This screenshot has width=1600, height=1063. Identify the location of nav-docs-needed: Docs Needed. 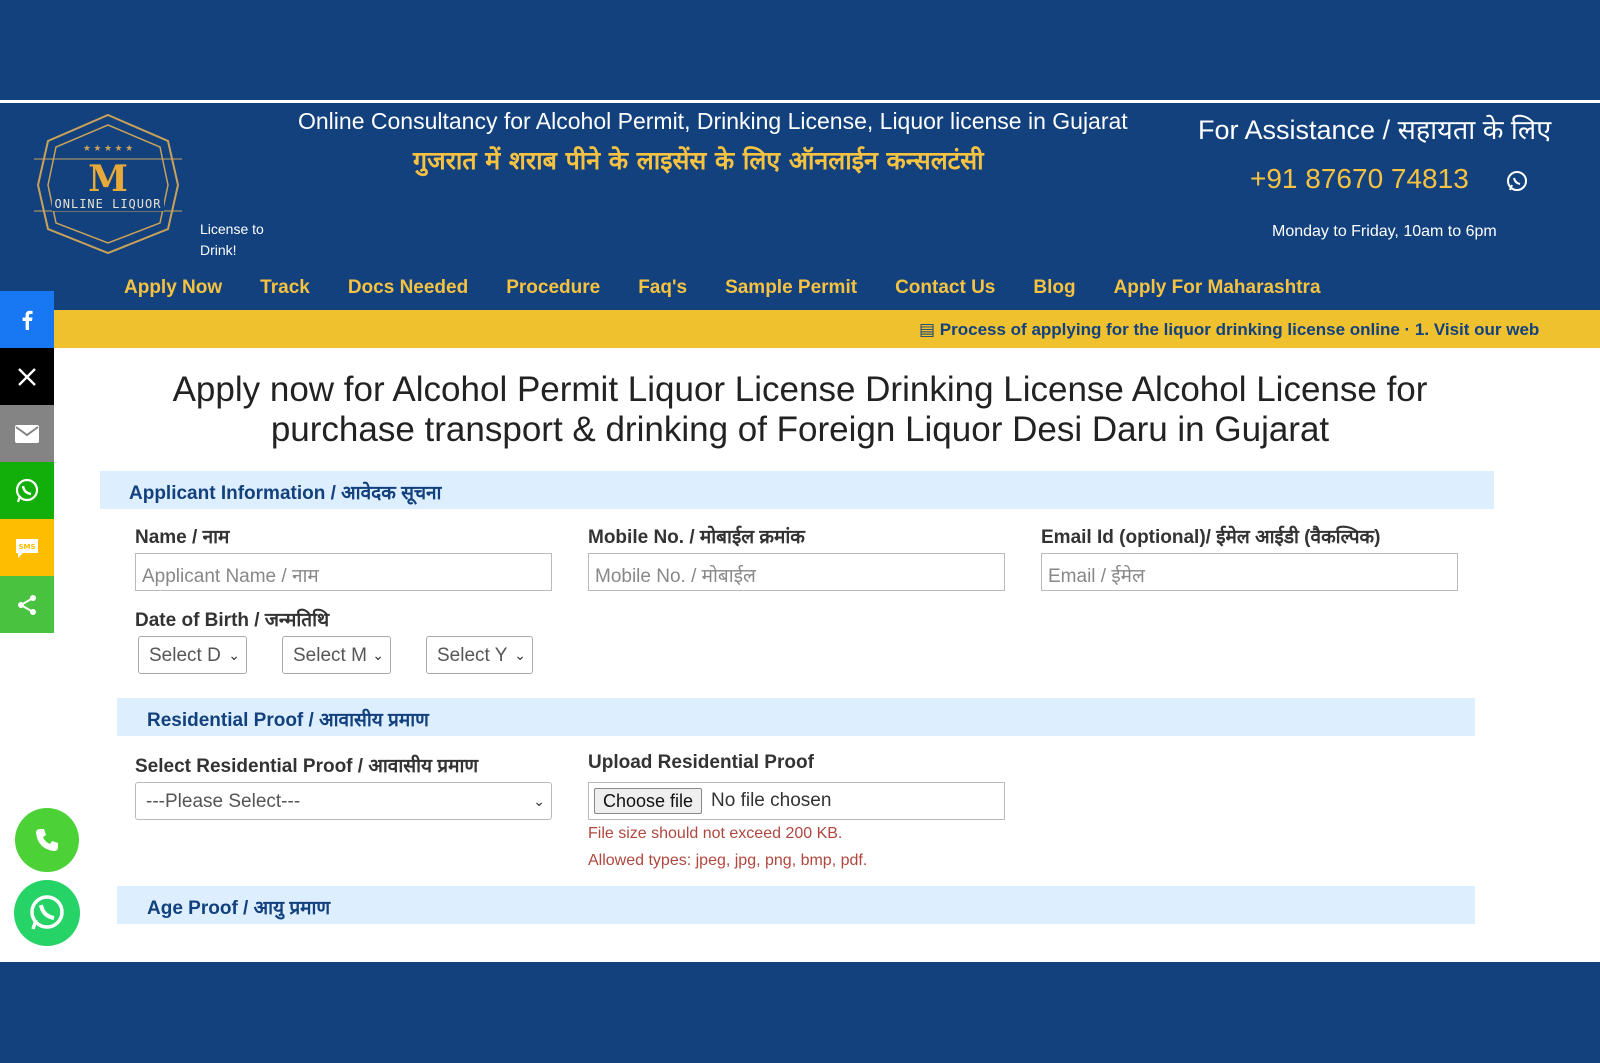
(408, 288).